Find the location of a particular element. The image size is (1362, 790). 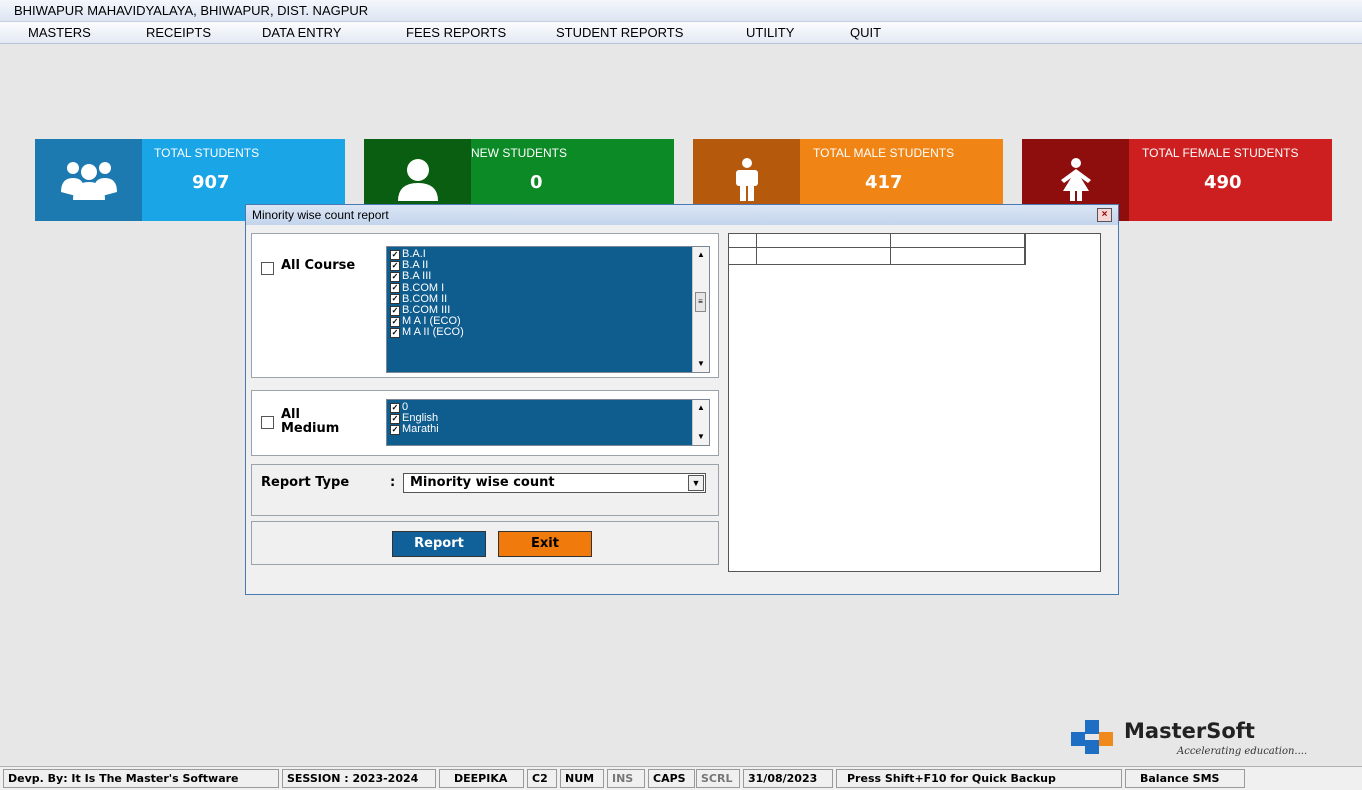

menu-data-entry: DATA ENTRY is located at coordinates (301, 32).